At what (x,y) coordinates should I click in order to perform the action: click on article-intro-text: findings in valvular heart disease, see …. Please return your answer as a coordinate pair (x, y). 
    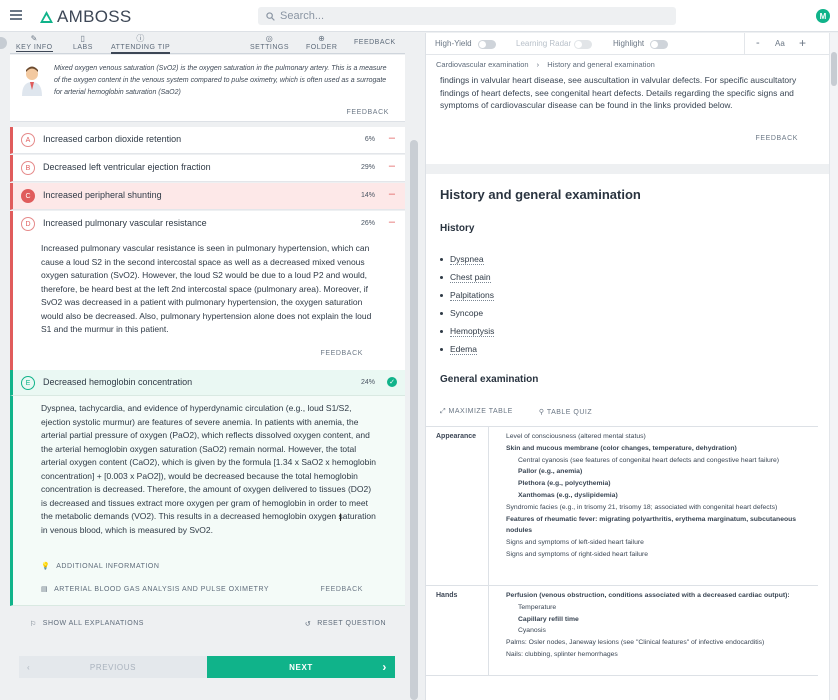
    Looking at the image, I should click on (618, 92).